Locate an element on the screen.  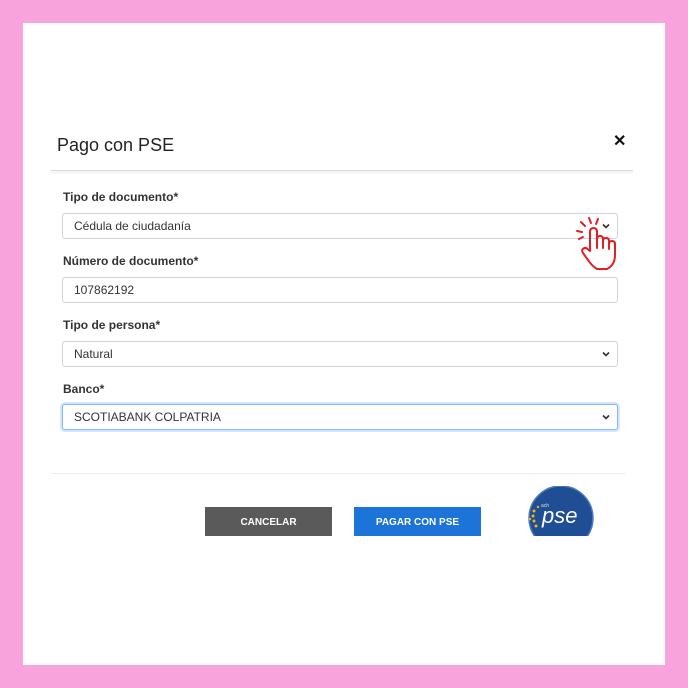
document-number-label: Número de documento* is located at coordinates (131, 261).